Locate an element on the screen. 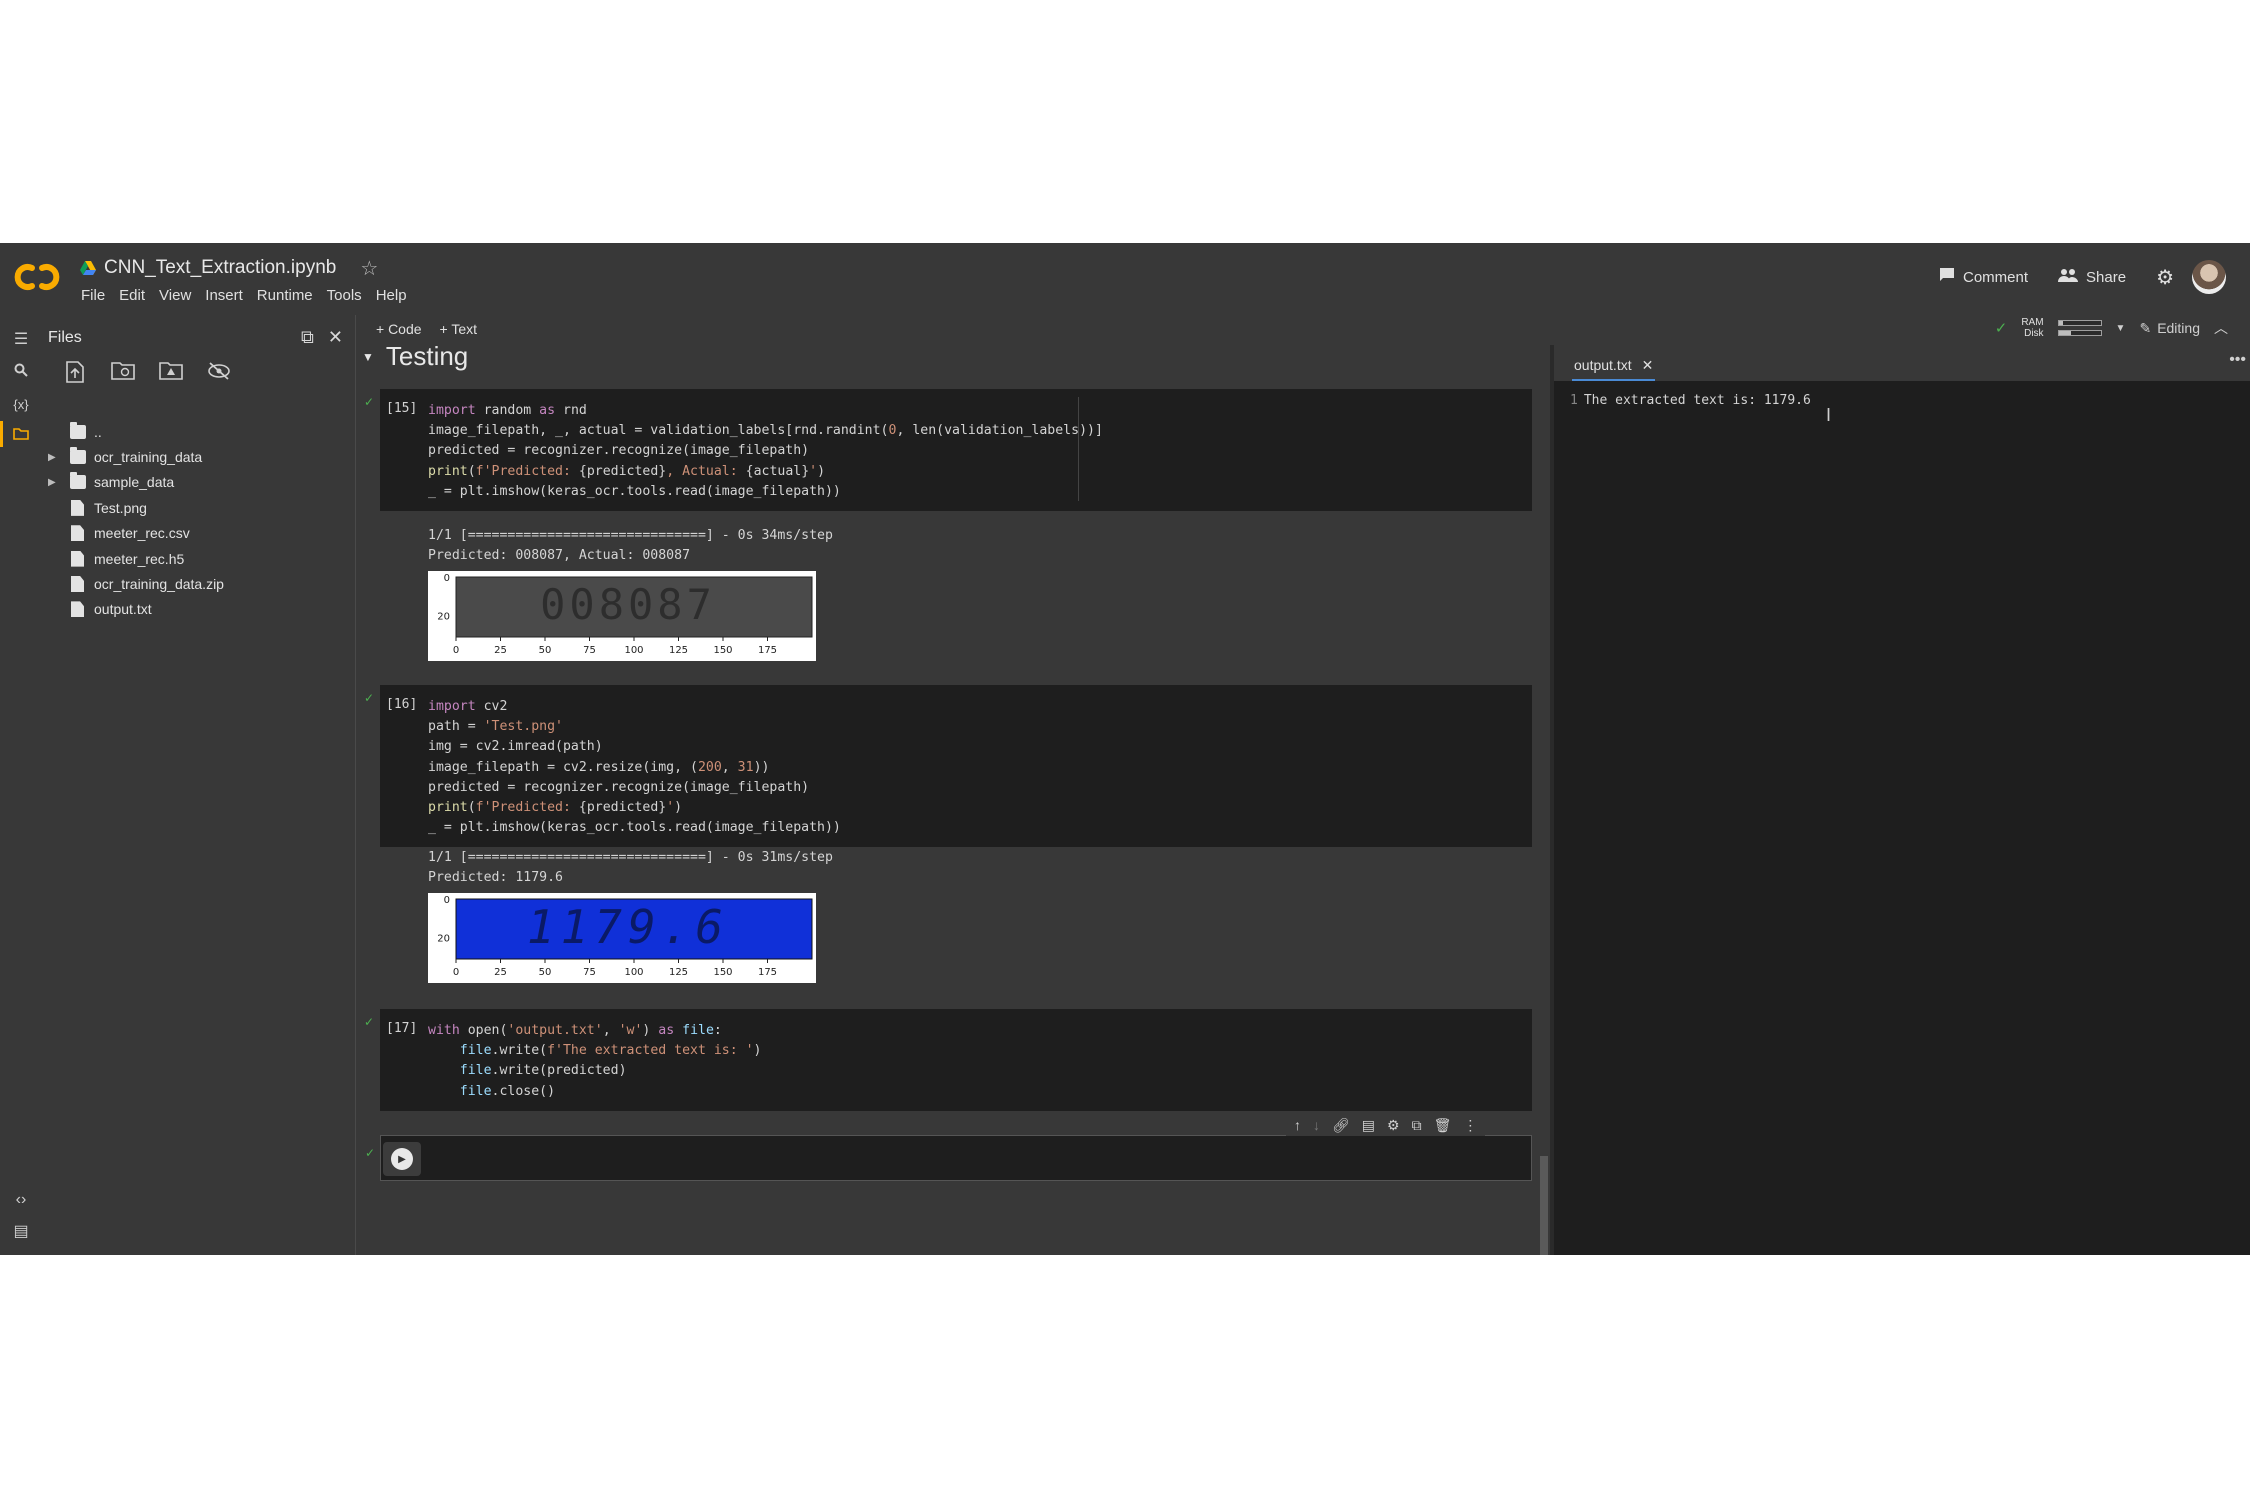 Image resolution: width=2250 pixels, height=1500 pixels. add-text-button: + Text is located at coordinates (459, 329).